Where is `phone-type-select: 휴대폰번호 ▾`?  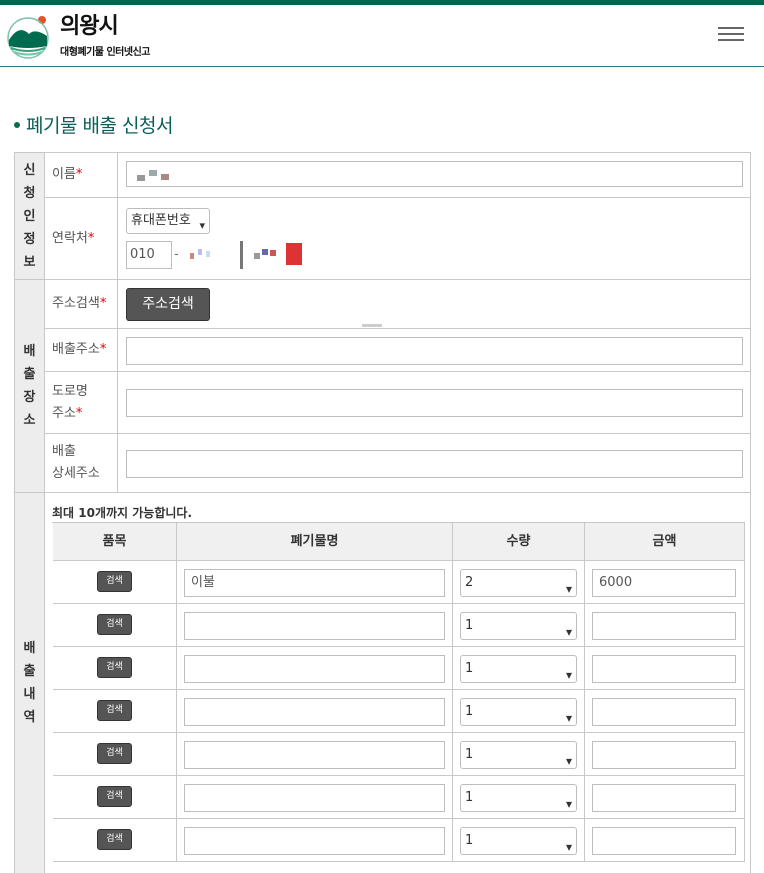
phone-type-select: 휴대폰번호 ▾ is located at coordinates (168, 221).